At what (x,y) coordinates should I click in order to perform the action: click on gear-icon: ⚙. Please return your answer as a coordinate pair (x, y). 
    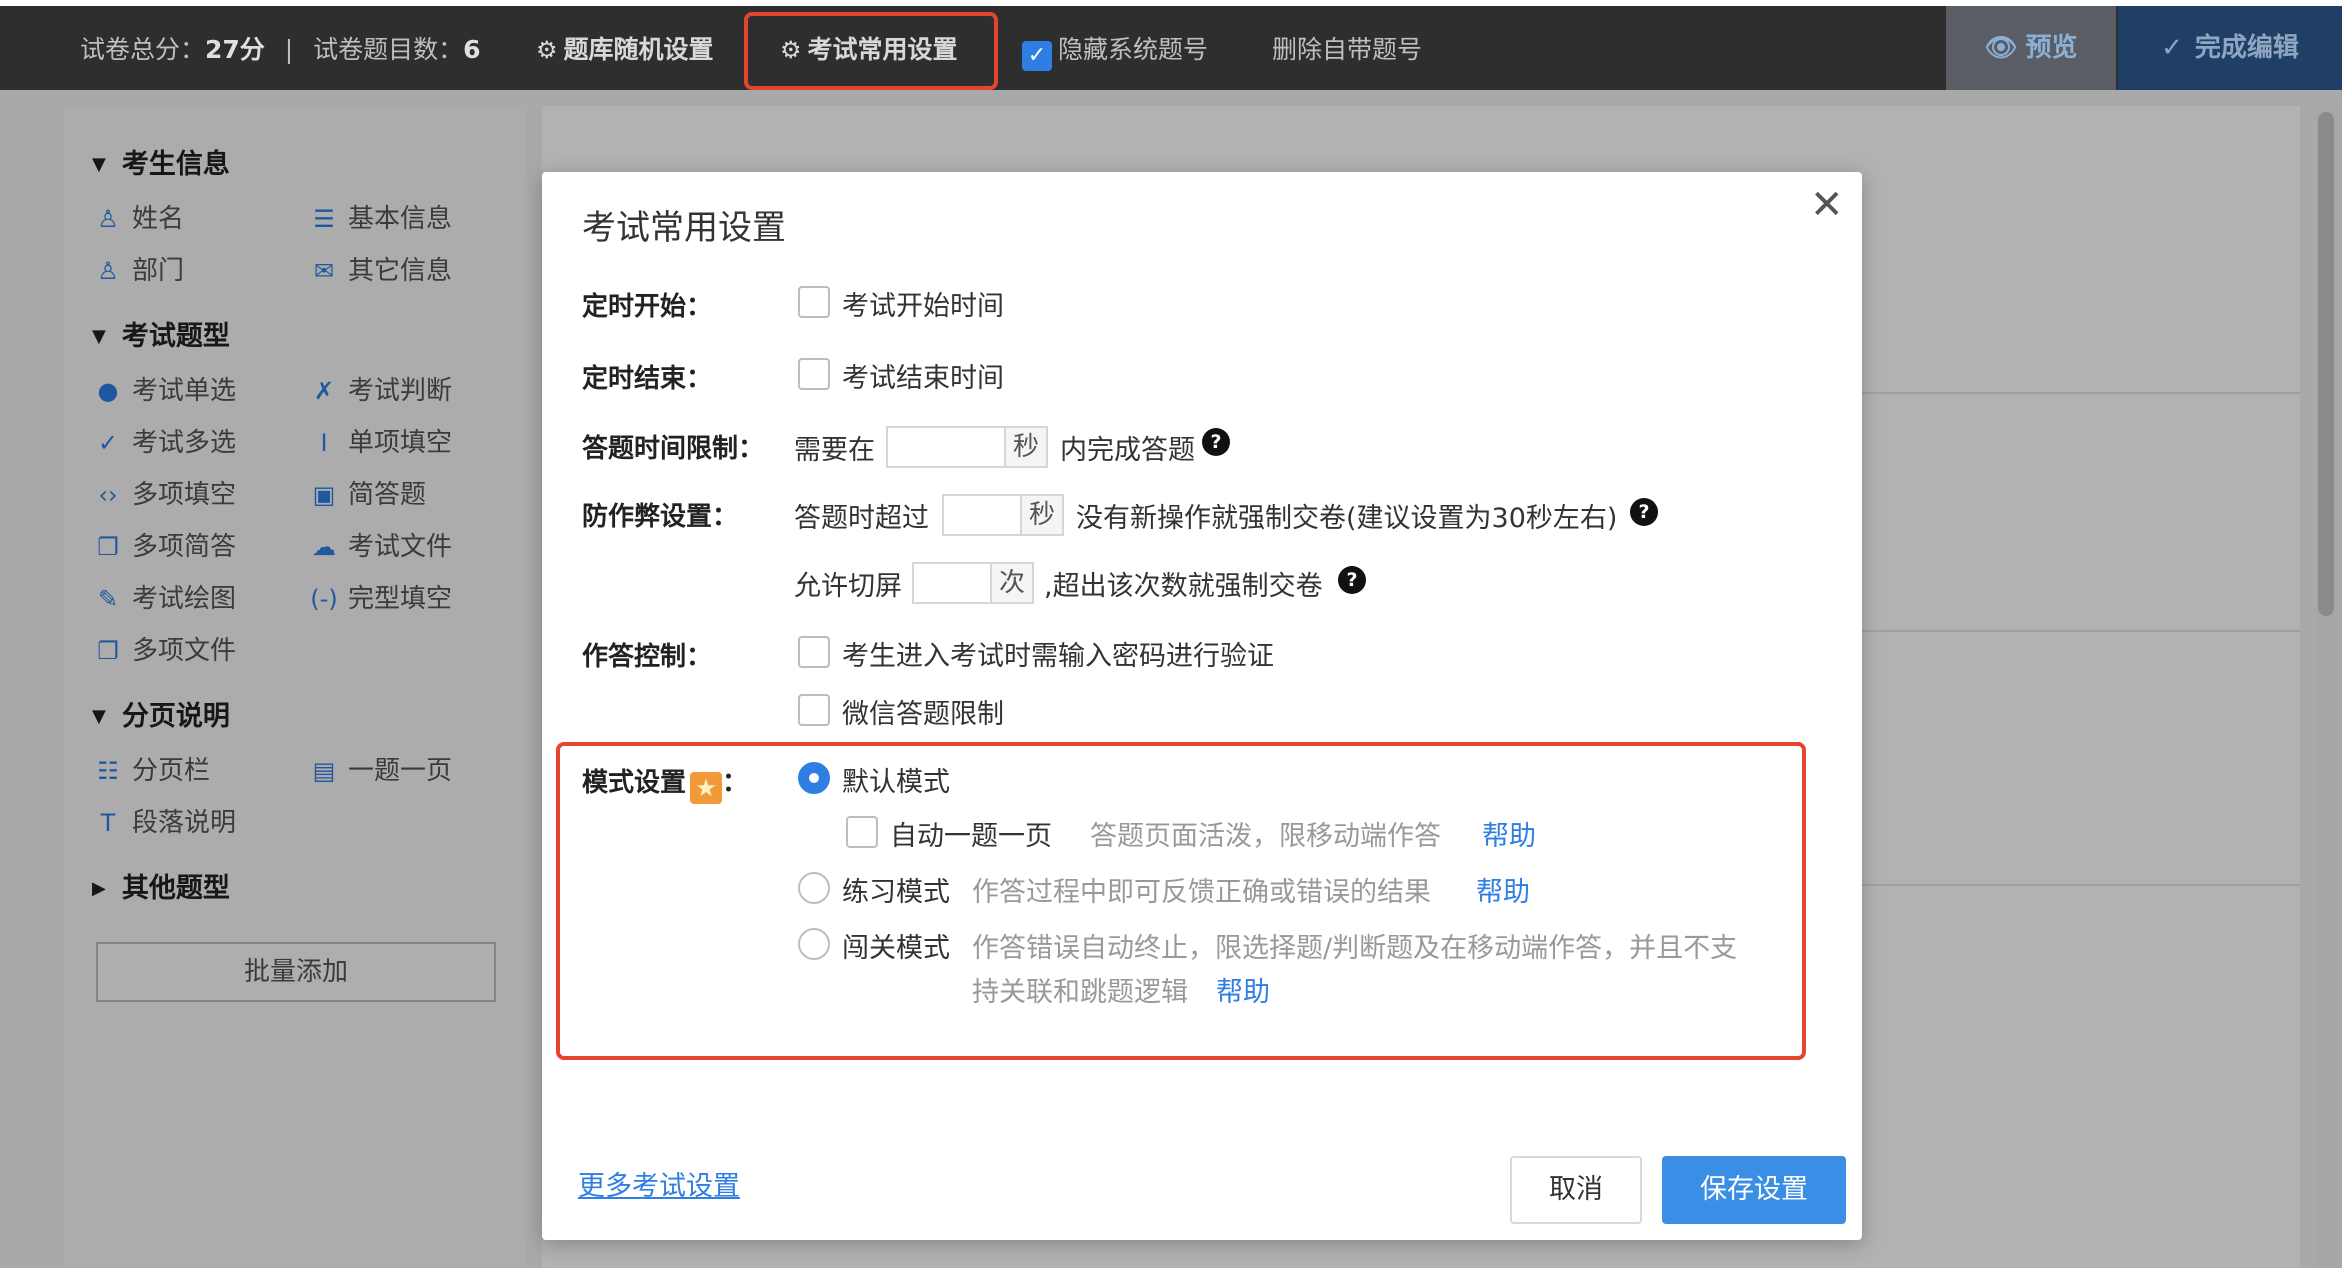
    Looking at the image, I should click on (547, 50).